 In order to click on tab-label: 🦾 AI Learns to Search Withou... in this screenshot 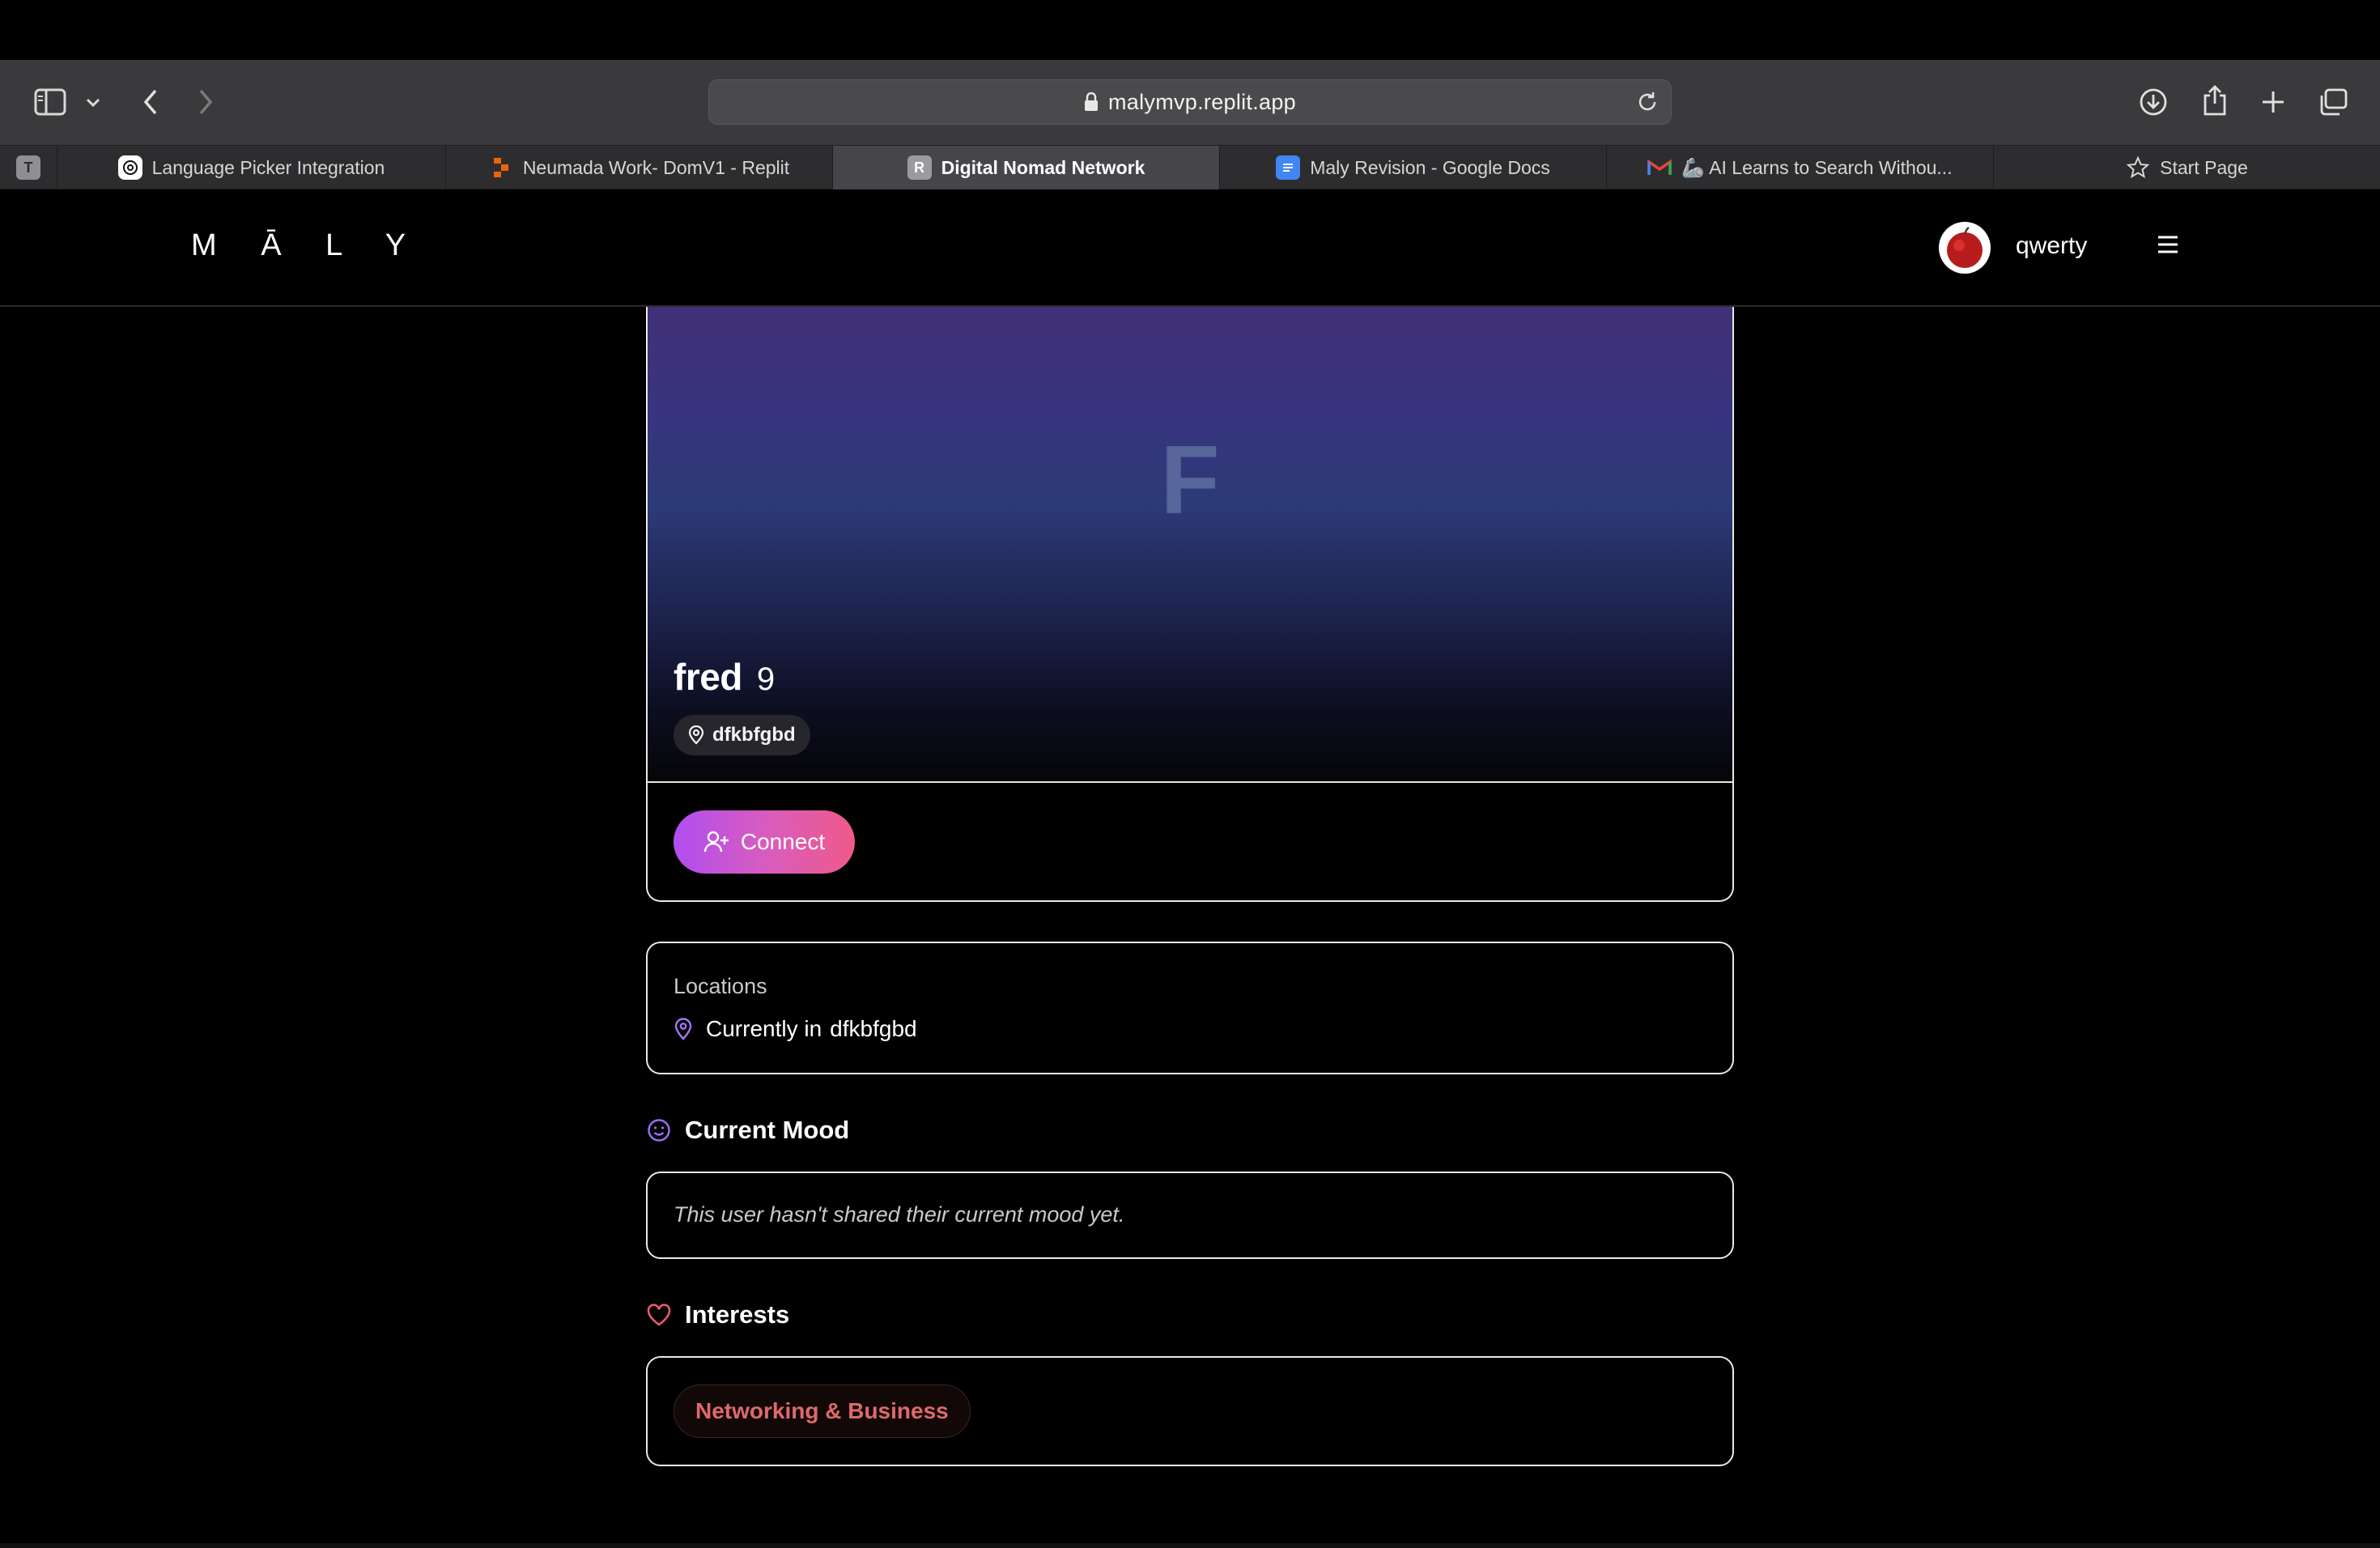, I will do `click(1817, 167)`.